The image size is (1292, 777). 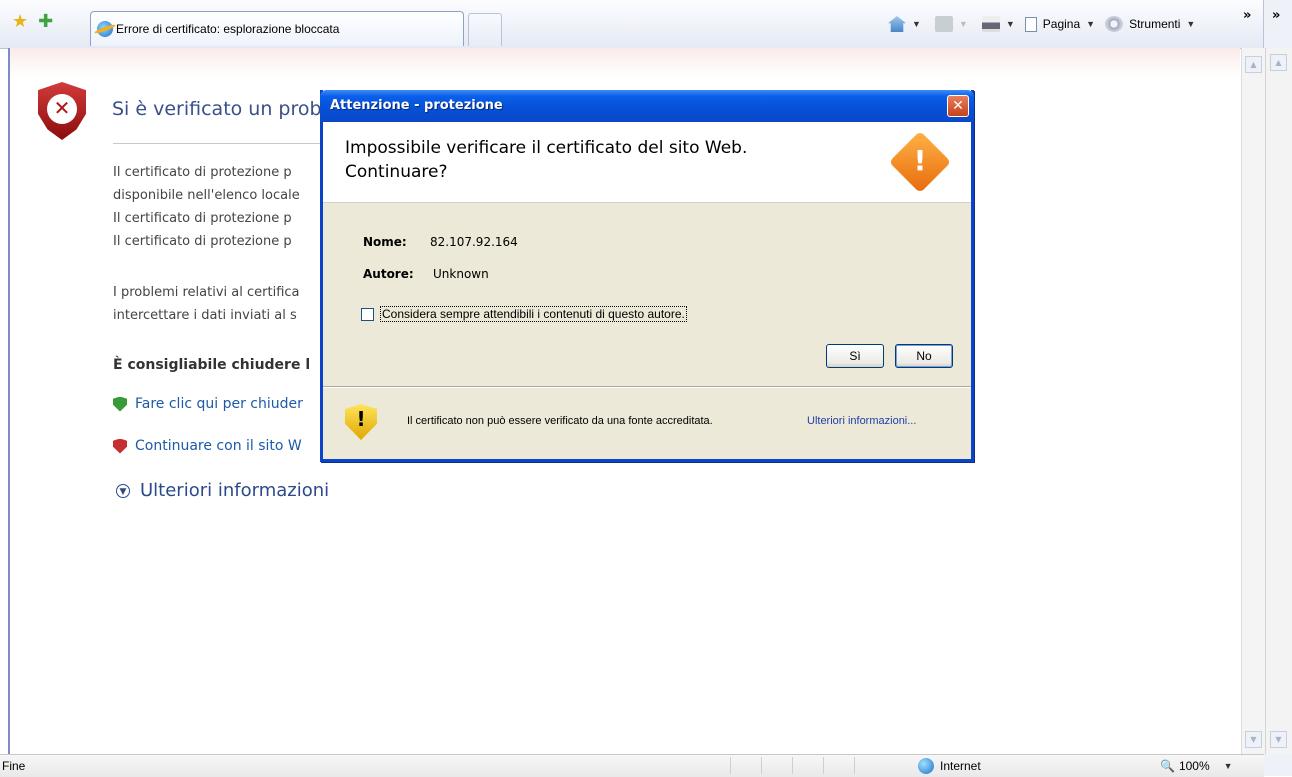 What do you see at coordinates (14, 766) in the screenshot?
I see `status-text: Fine` at bounding box center [14, 766].